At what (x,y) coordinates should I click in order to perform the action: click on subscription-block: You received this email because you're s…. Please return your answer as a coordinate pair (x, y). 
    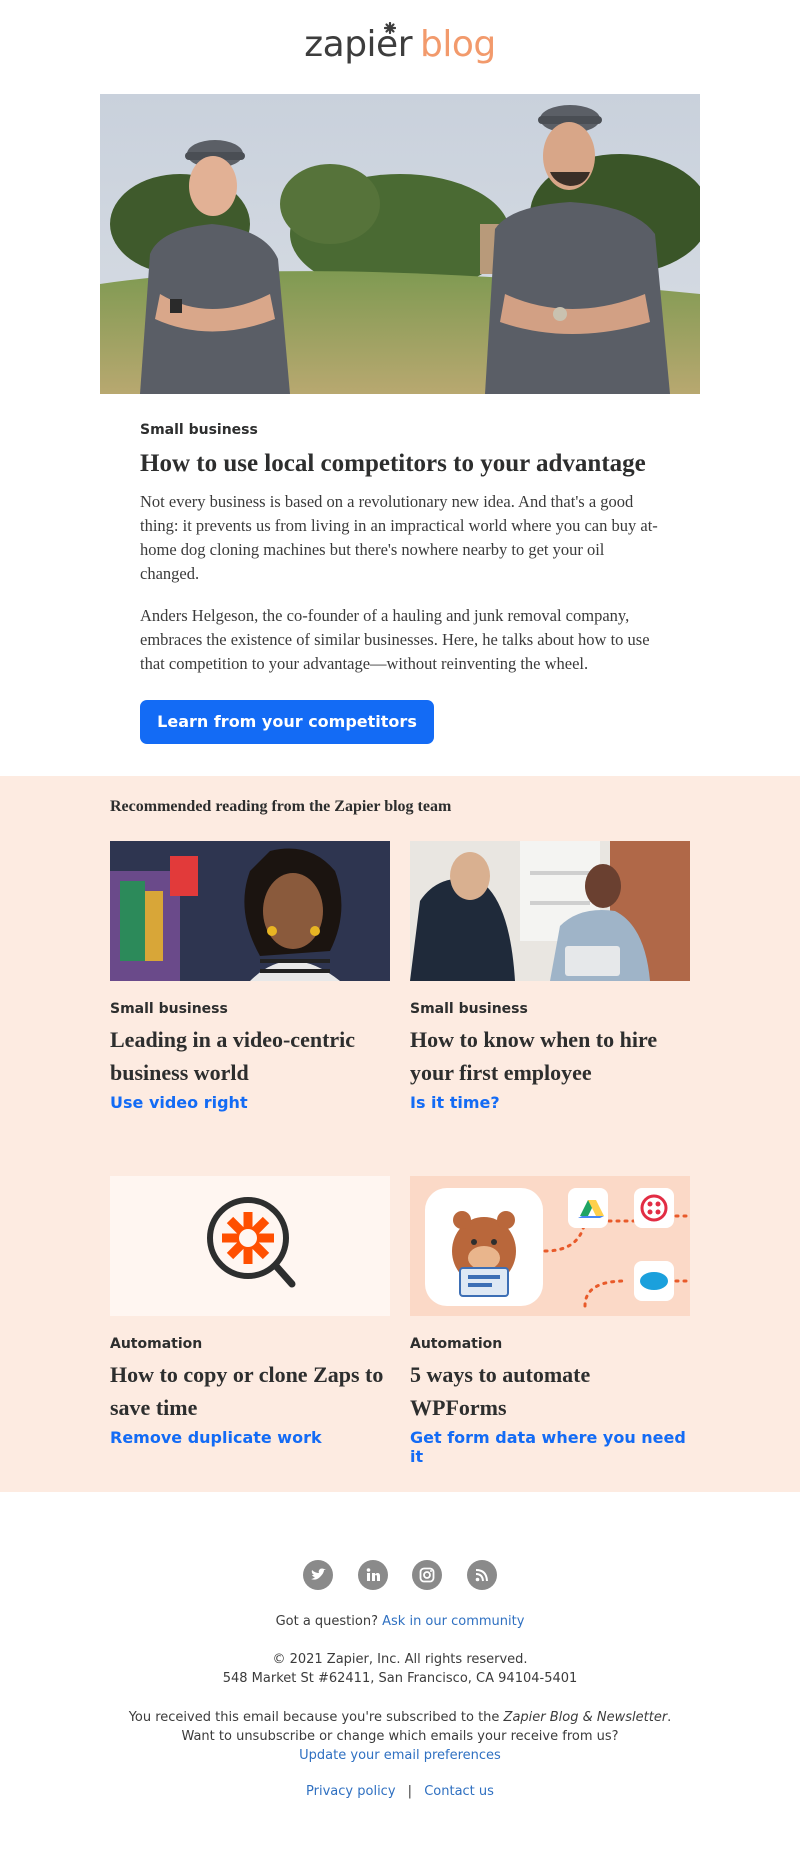
    Looking at the image, I should click on (400, 1736).